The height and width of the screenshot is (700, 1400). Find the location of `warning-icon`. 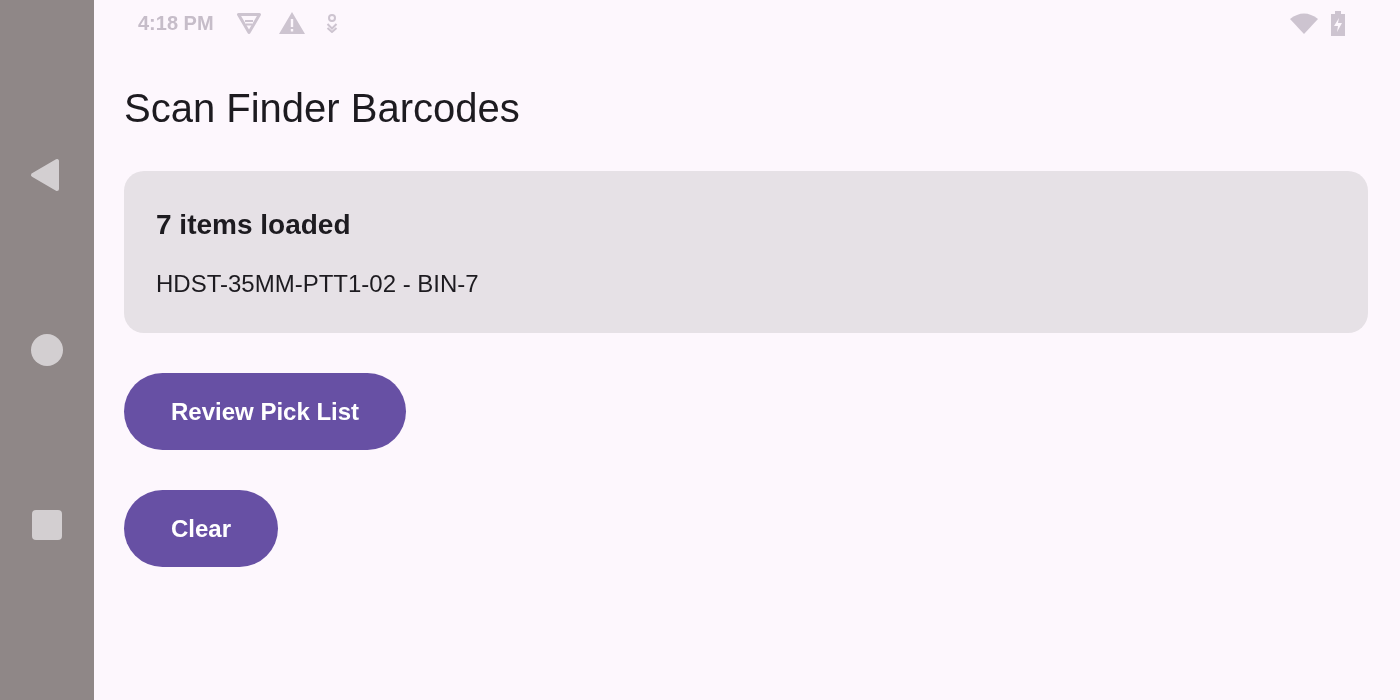

warning-icon is located at coordinates (291, 23).